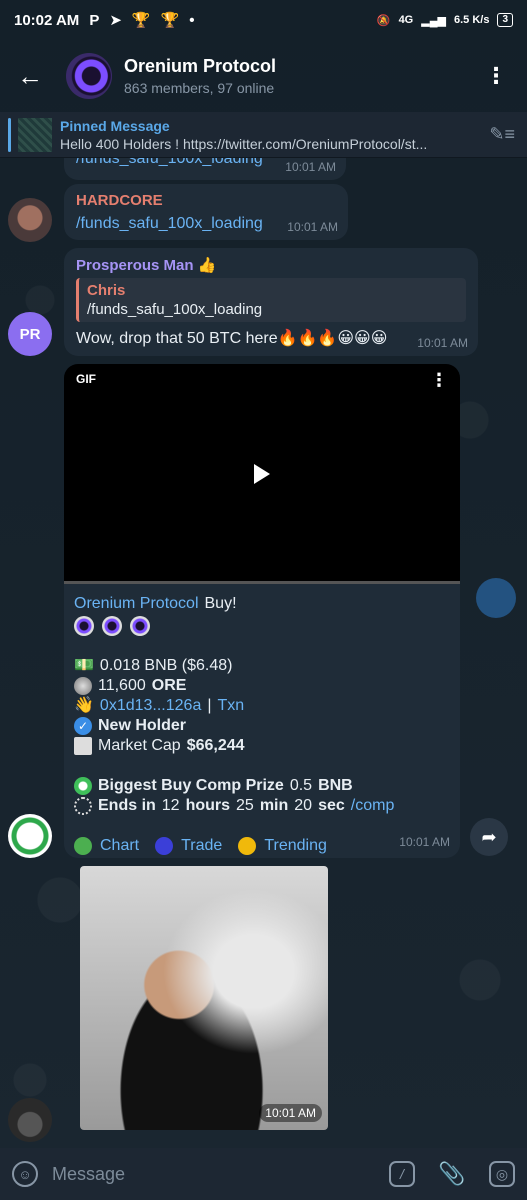 Image resolution: width=527 pixels, height=1200 pixels. I want to click on chart-up-icon, so click(83, 746).